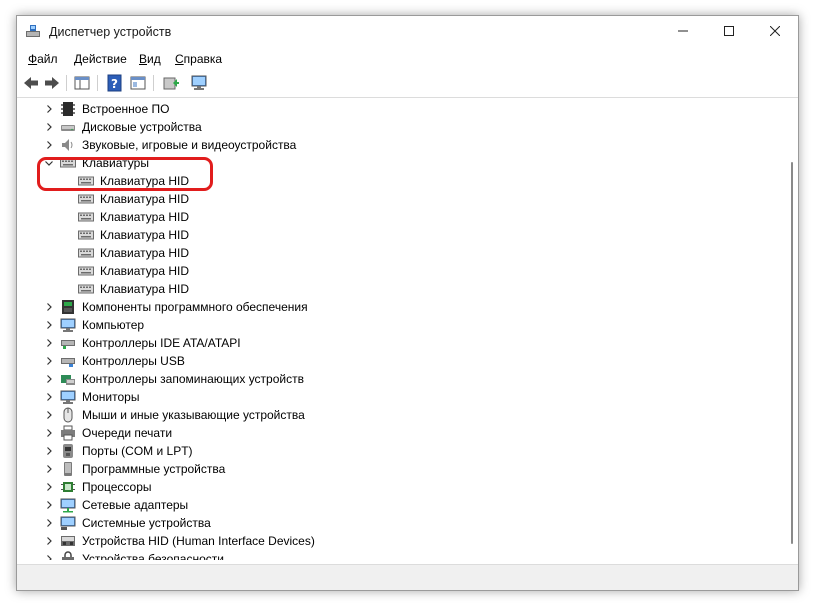  What do you see at coordinates (138, 83) in the screenshot?
I see `properties-icon` at bounding box center [138, 83].